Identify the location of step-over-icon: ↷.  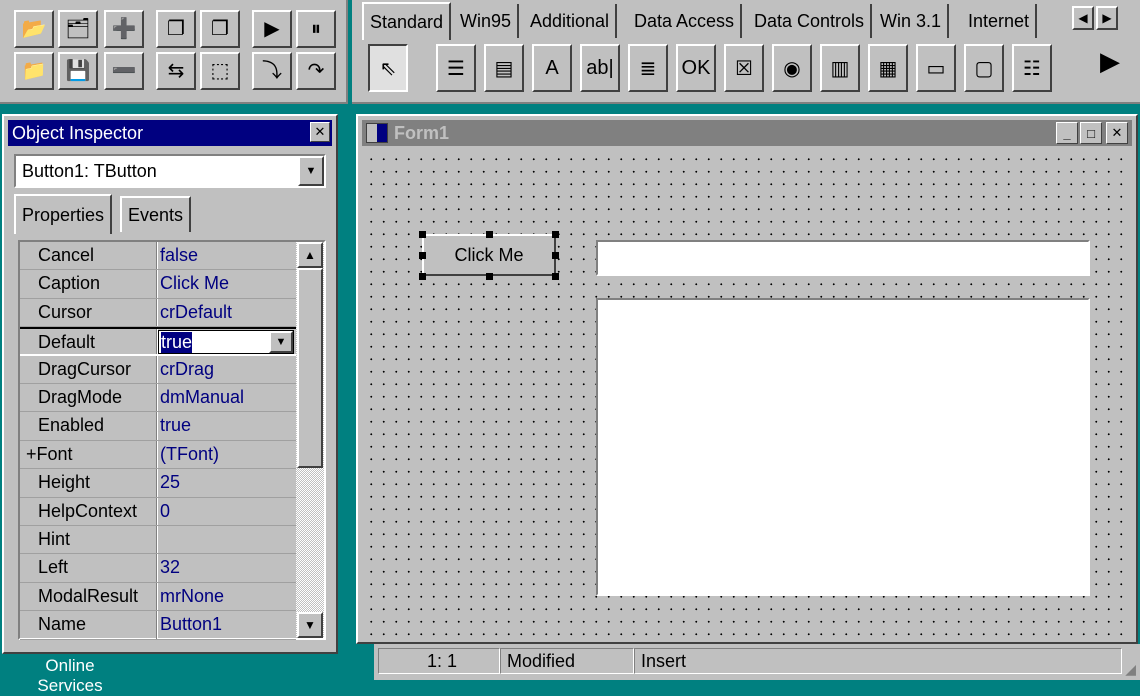
(316, 71).